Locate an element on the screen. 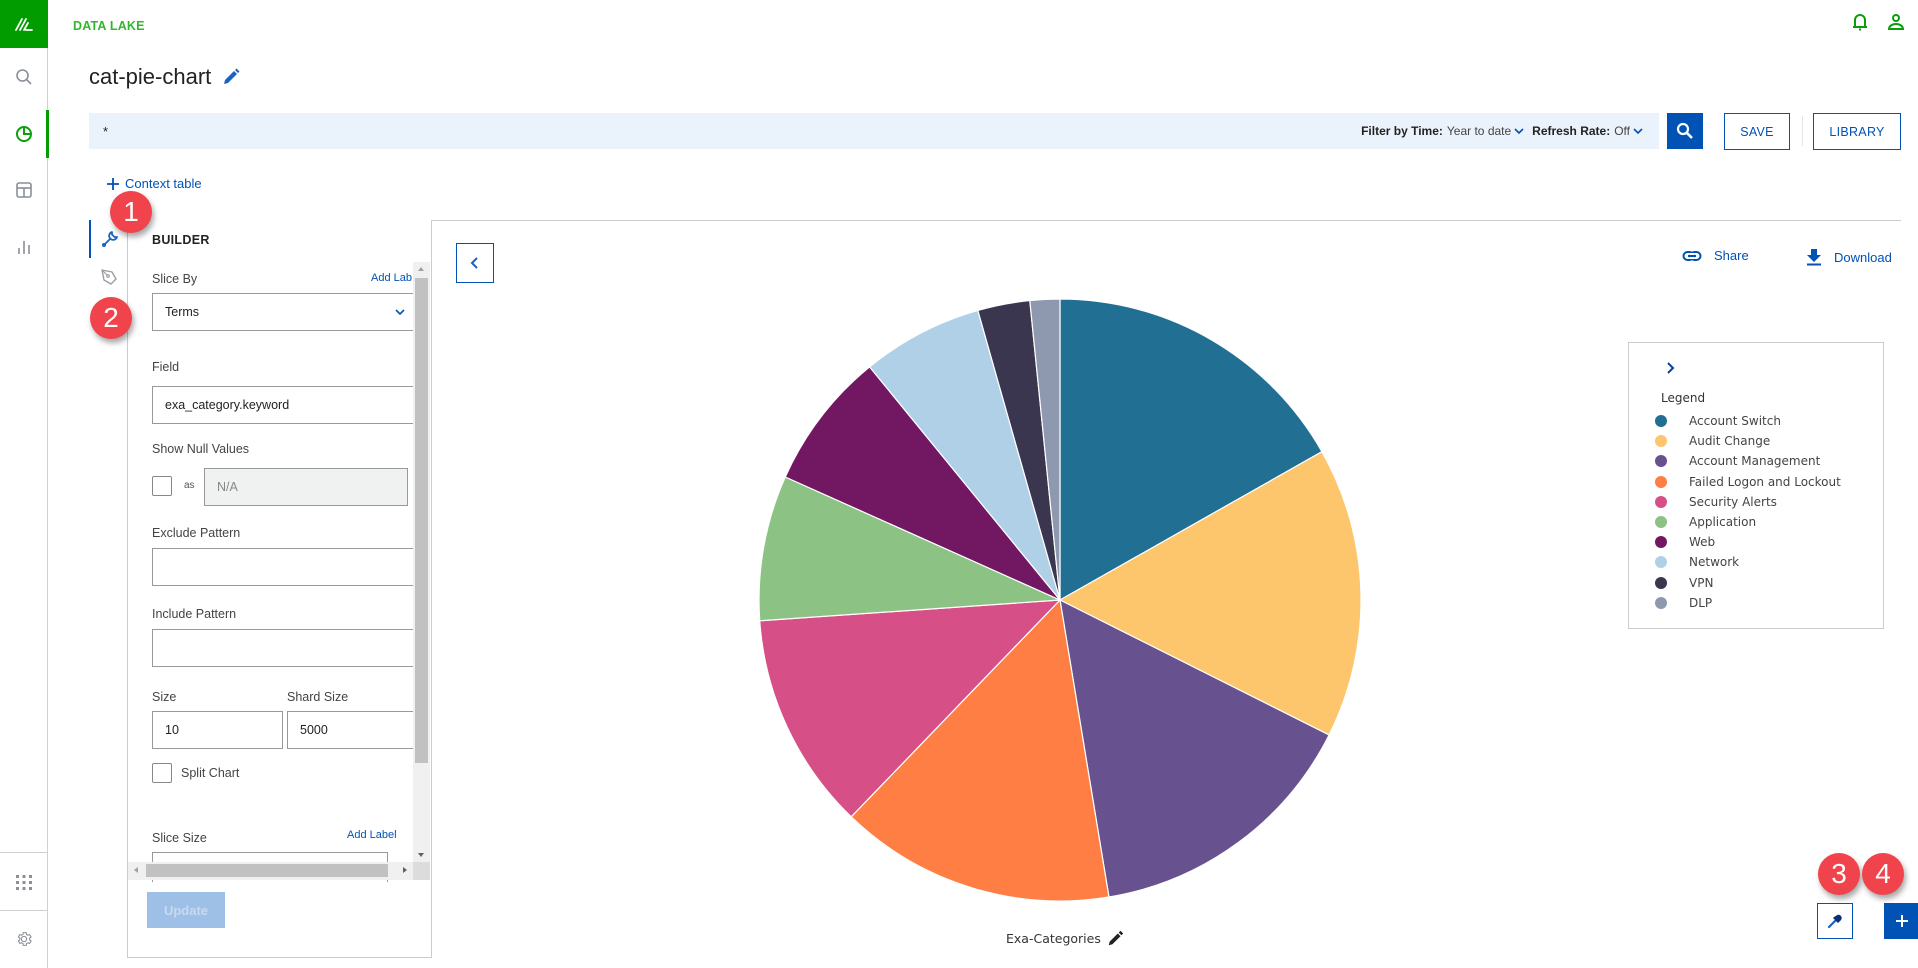 This screenshot has width=1918, height=968. rail-item-reports is located at coordinates (24, 247).